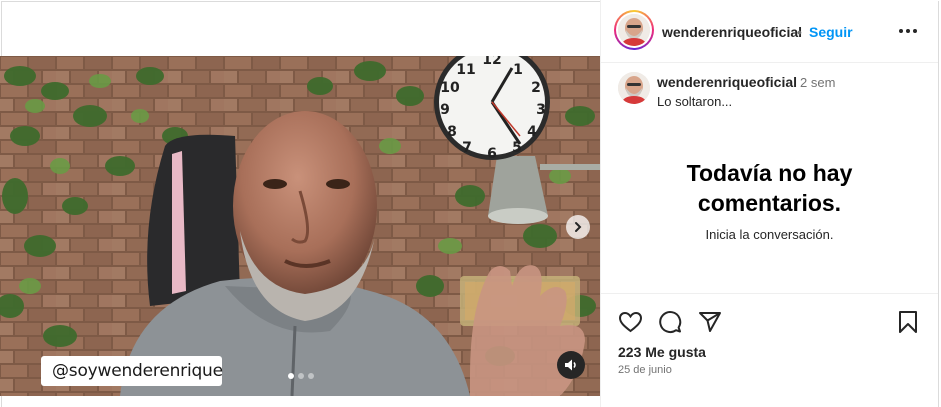  Describe the element at coordinates (467, 148) in the screenshot. I see `svg-text: 7` at that location.